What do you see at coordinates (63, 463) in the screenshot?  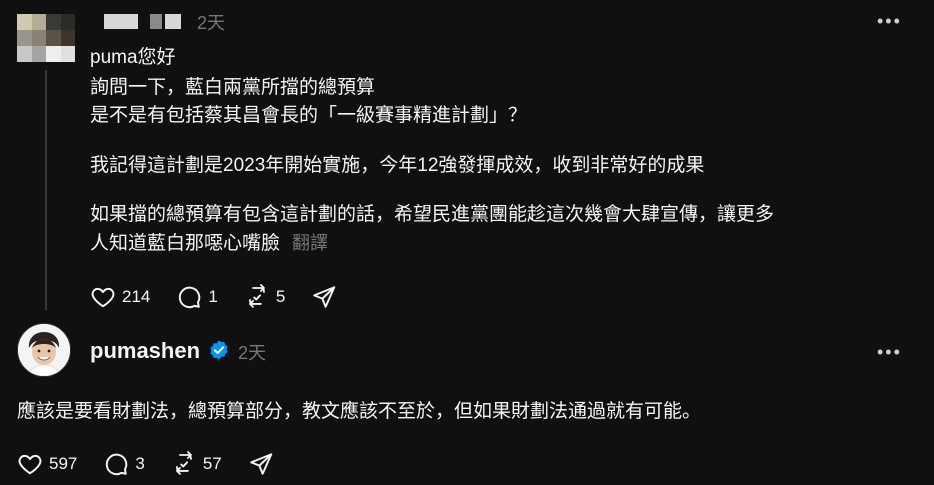 I see `like-count: 597` at bounding box center [63, 463].